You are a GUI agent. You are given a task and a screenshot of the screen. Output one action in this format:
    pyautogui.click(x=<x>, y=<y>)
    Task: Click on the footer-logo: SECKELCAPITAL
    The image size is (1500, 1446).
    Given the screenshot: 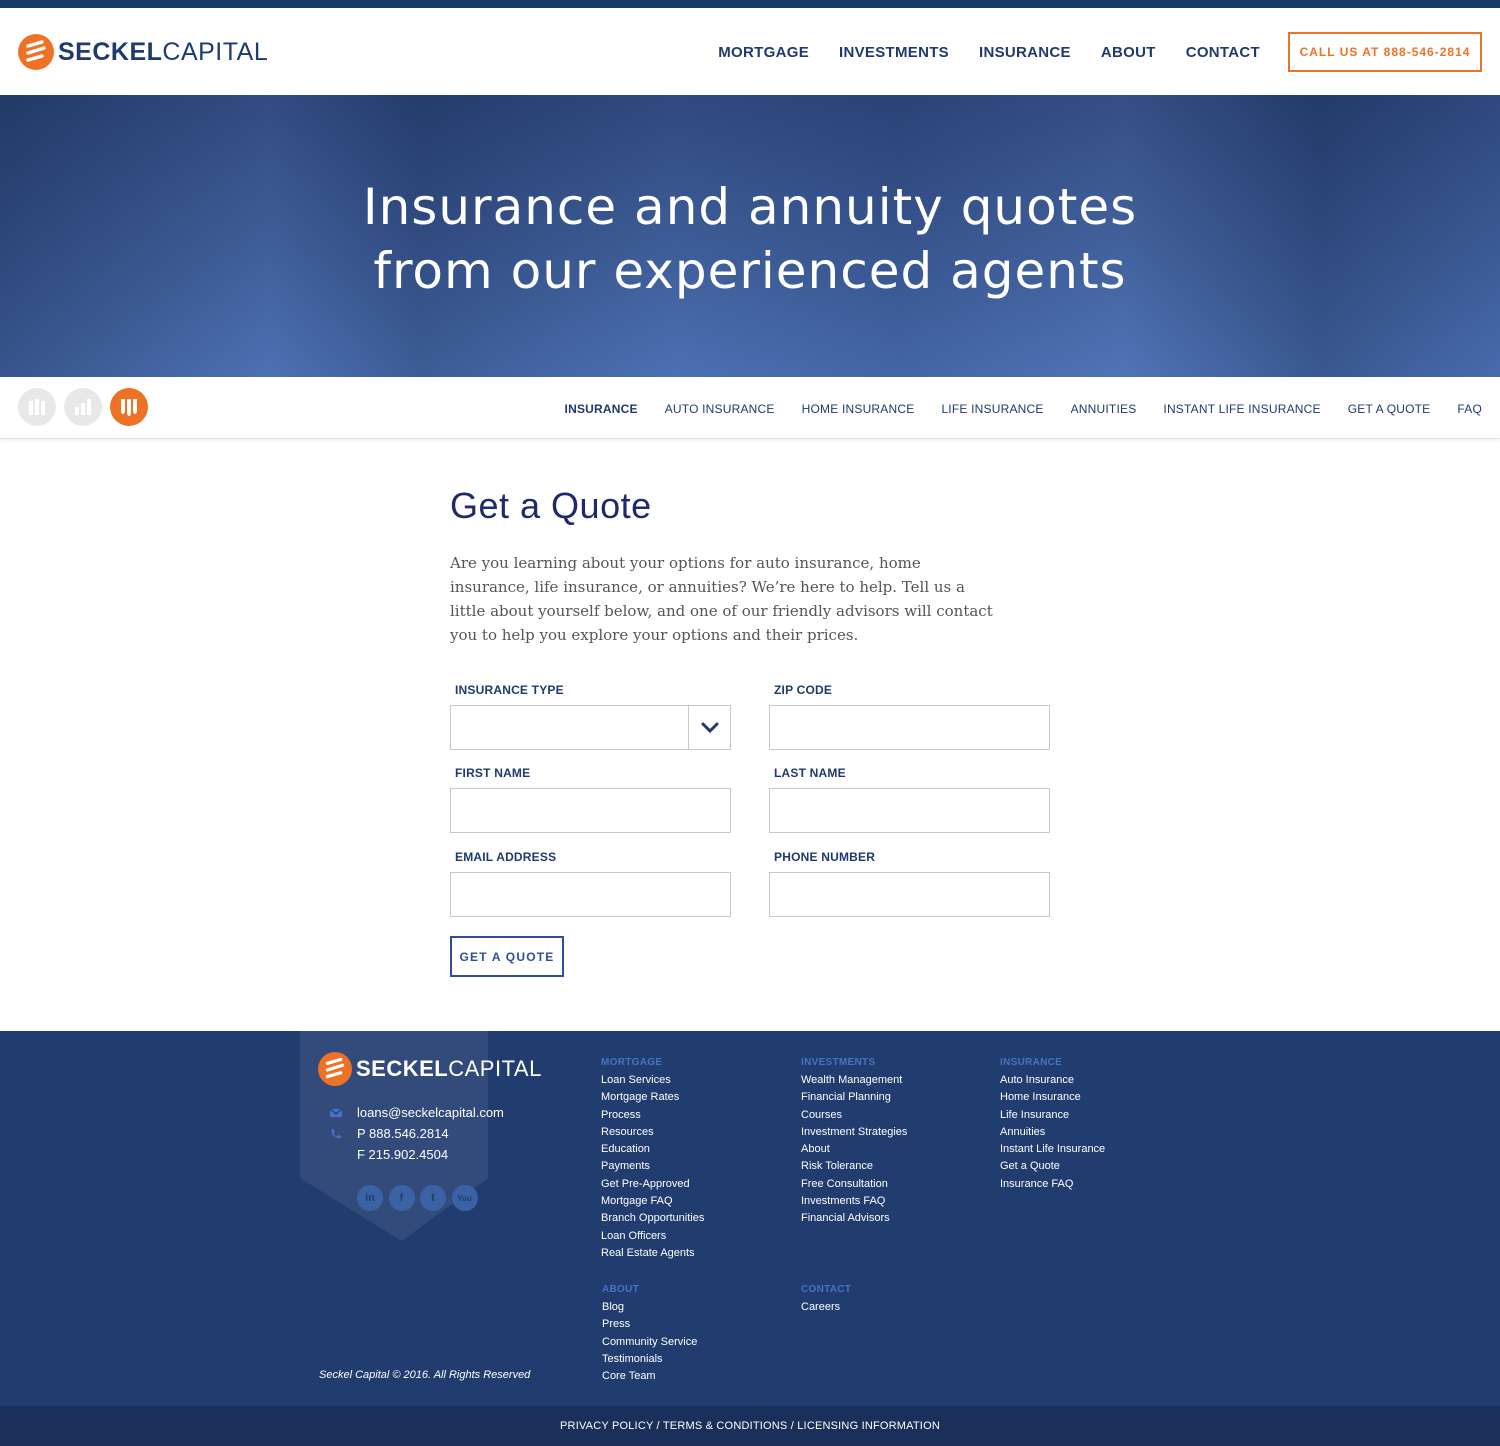 What is the action you would take?
    pyautogui.click(x=430, y=1069)
    